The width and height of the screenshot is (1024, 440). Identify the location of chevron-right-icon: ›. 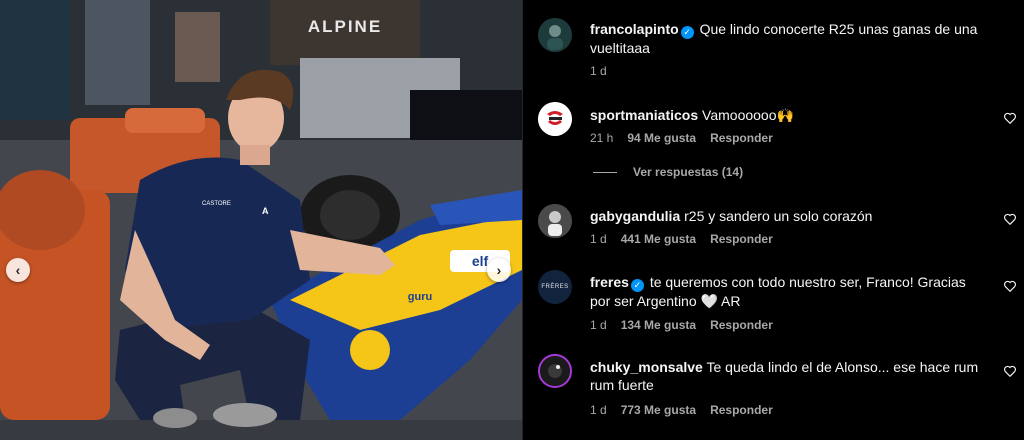
(499, 270).